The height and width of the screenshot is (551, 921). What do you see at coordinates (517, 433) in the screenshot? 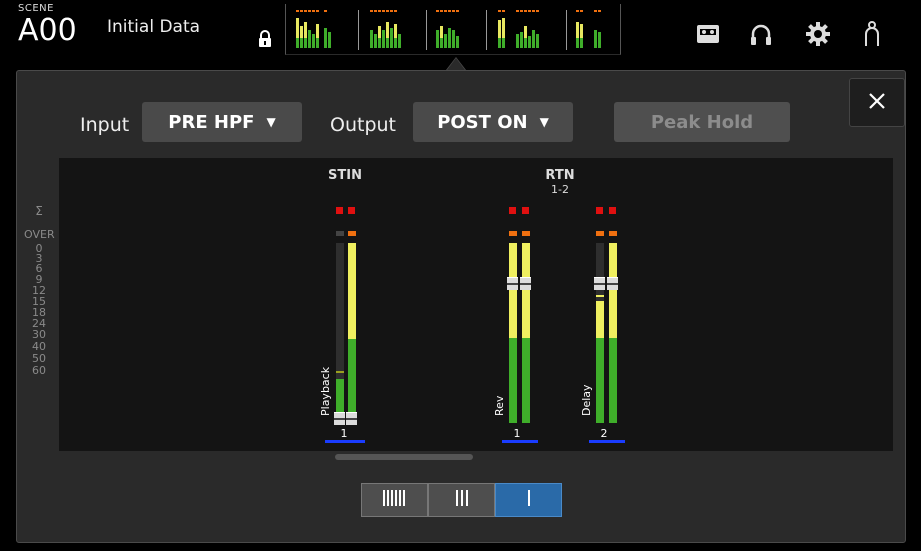
I see `channel-number: 1` at bounding box center [517, 433].